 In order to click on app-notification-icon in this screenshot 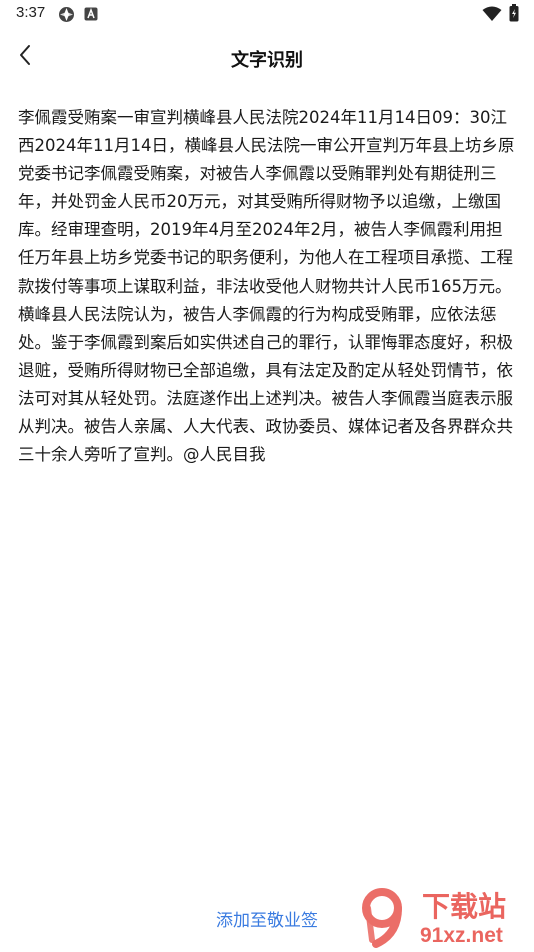, I will do `click(66, 16)`.